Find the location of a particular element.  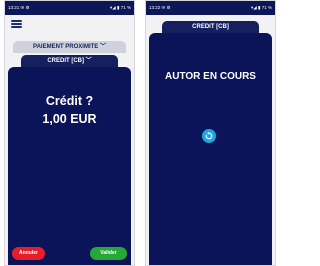

status-time: 13:22 ✉ ⚙ is located at coordinates (160, 7).